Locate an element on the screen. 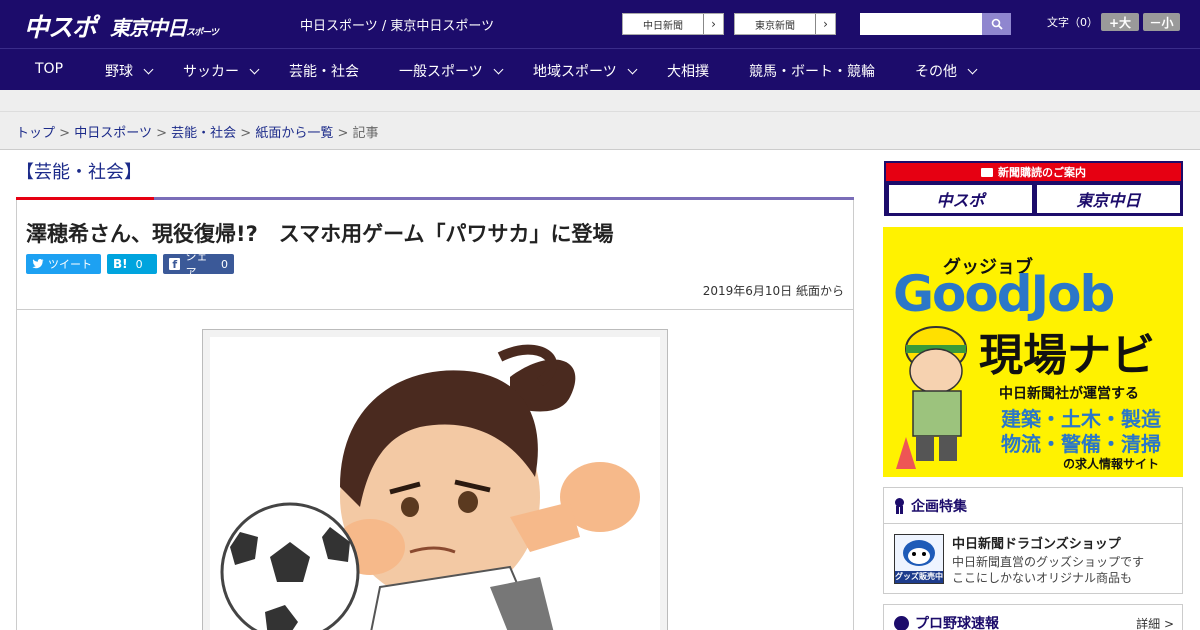 This screenshot has width=1200, height=630. search-button is located at coordinates (996, 24).